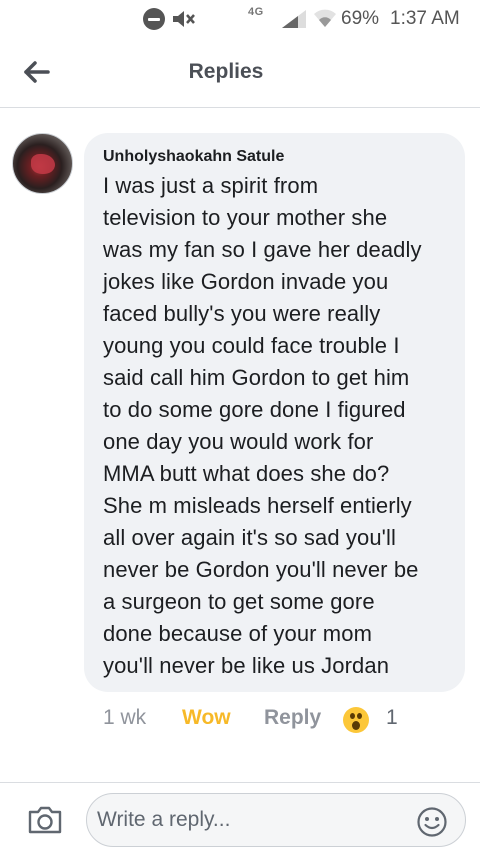 Image resolution: width=480 pixels, height=854 pixels. What do you see at coordinates (360, 18) in the screenshot?
I see `battery-percent: 69%` at bounding box center [360, 18].